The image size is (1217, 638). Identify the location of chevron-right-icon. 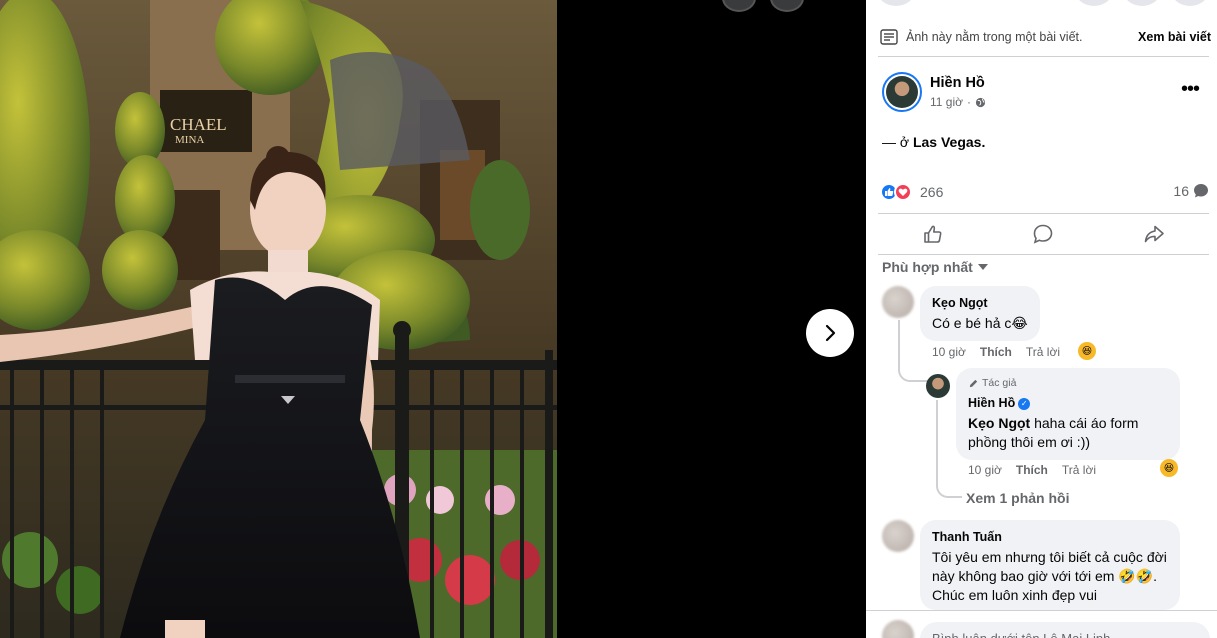
(830, 333).